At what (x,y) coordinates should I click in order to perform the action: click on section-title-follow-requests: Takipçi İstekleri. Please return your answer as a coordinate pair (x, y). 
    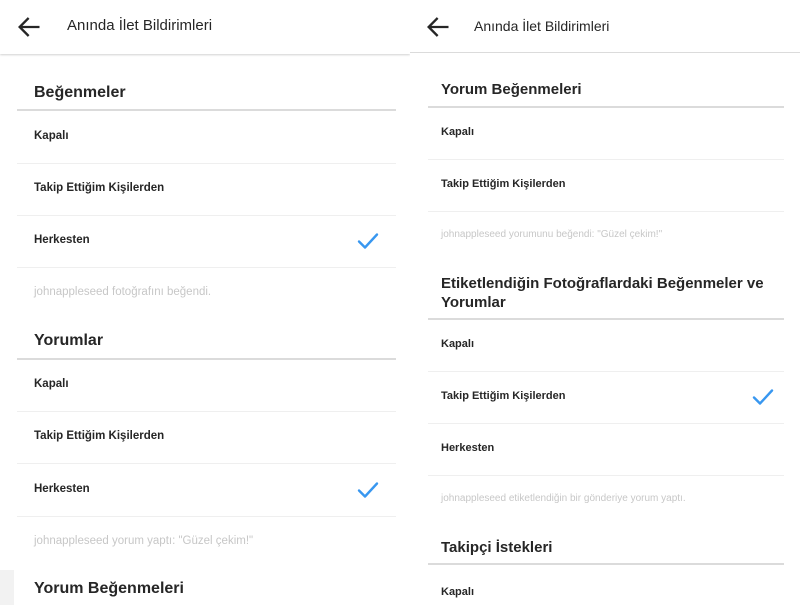
    Looking at the image, I should click on (497, 547).